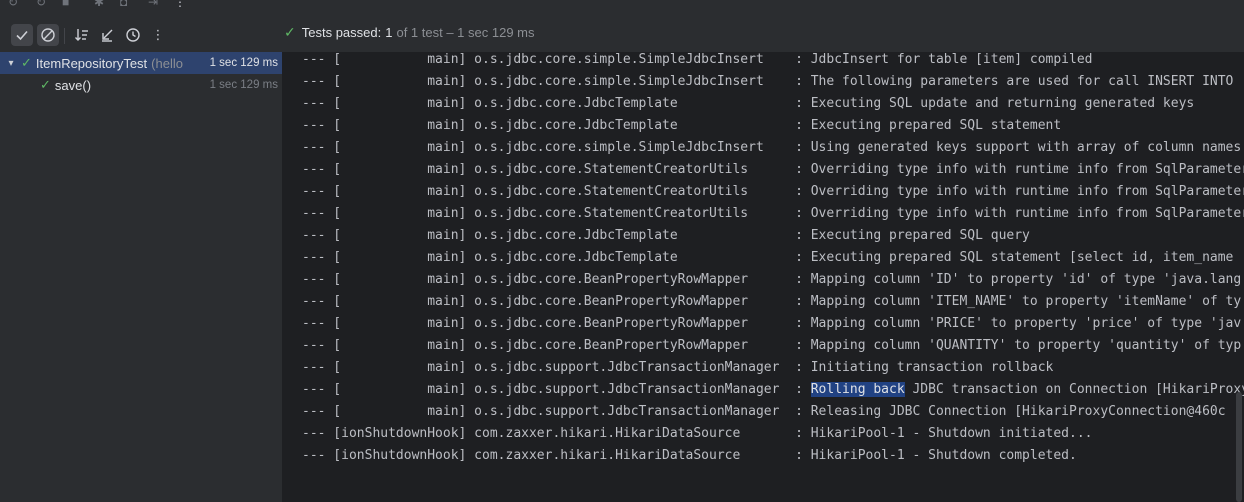  Describe the element at coordinates (622, 32) in the screenshot. I see `test-toolbar: ⋮` at that location.